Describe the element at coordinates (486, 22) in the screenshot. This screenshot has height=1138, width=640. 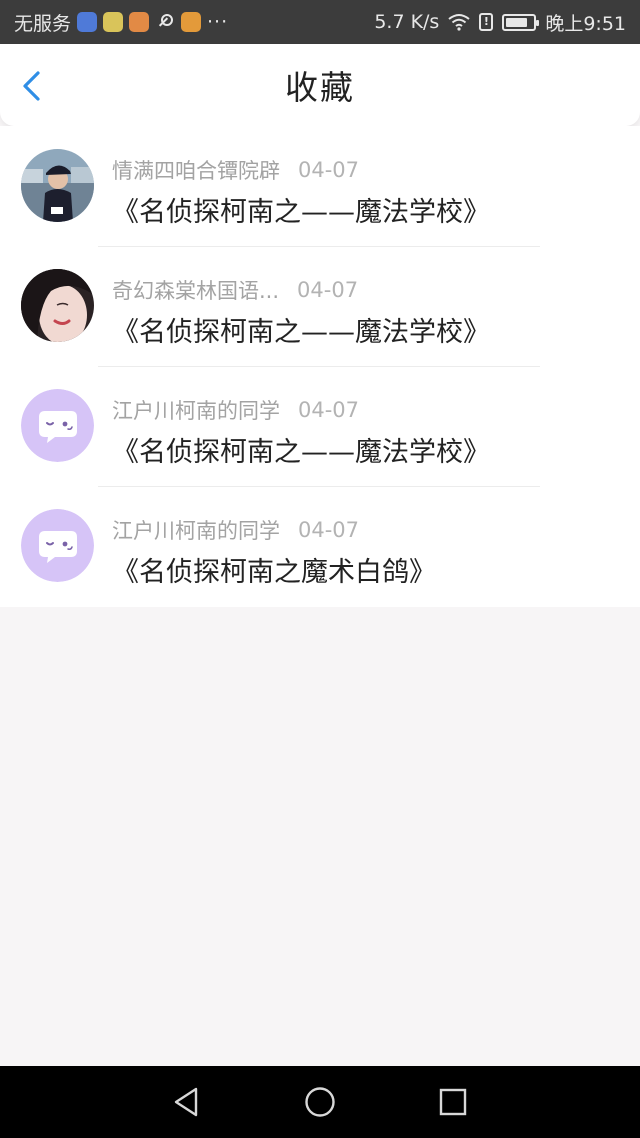
I see `alert-icon: !` at that location.